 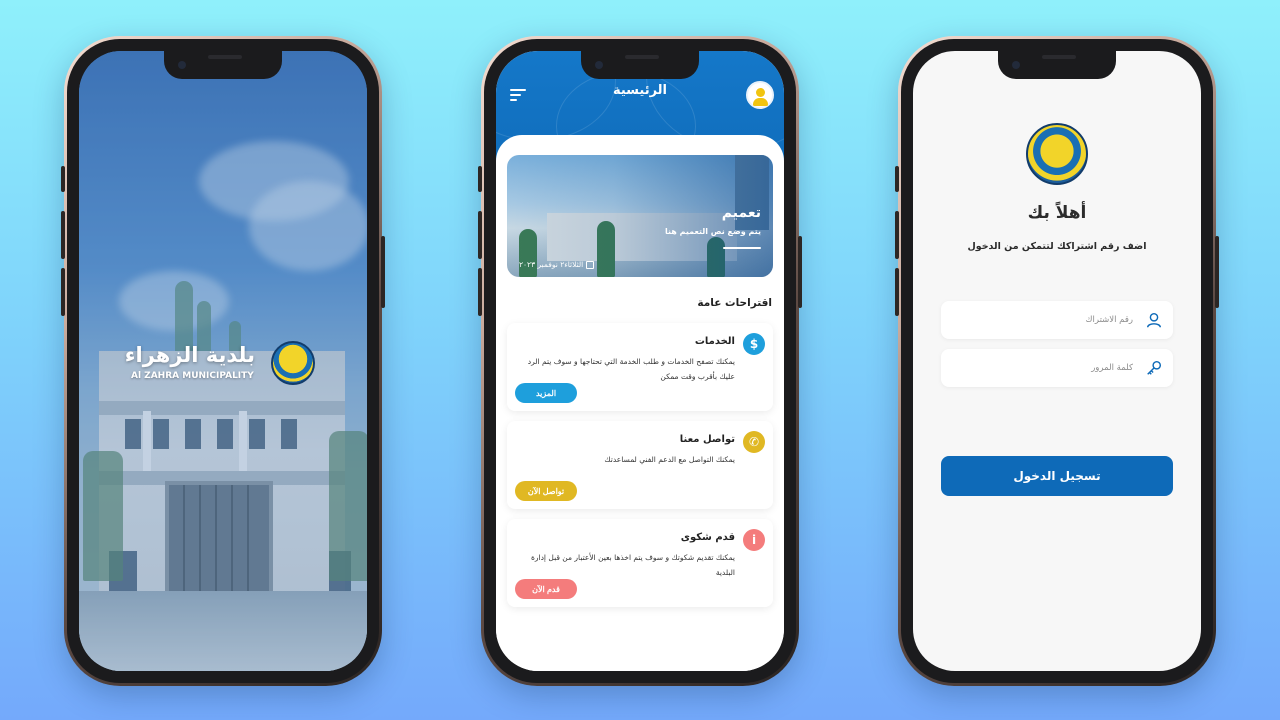 What do you see at coordinates (707, 537) in the screenshot?
I see `card-title: قدم شكوى` at bounding box center [707, 537].